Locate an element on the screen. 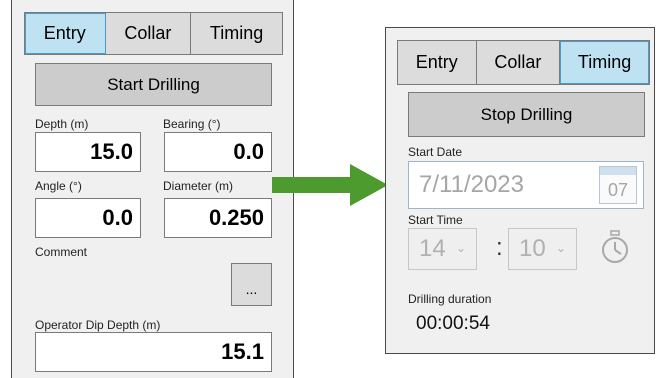  diameter-field: 0.250 is located at coordinates (218, 218).